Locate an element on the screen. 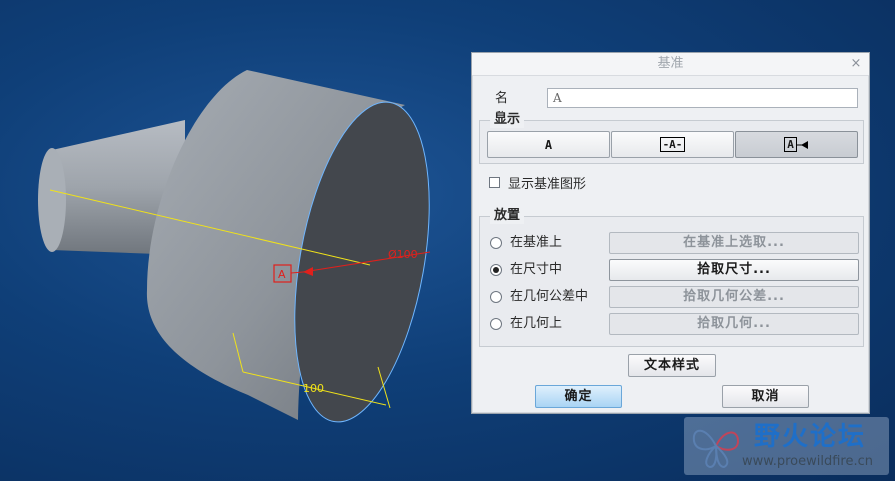 This screenshot has width=895, height=481. diameter-dimension-text: Ø100 is located at coordinates (403, 254).